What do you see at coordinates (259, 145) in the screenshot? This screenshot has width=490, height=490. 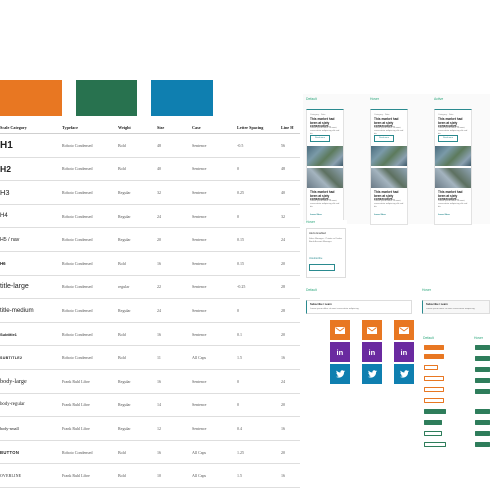 I see `cell-spacing: -0.5` at bounding box center [259, 145].